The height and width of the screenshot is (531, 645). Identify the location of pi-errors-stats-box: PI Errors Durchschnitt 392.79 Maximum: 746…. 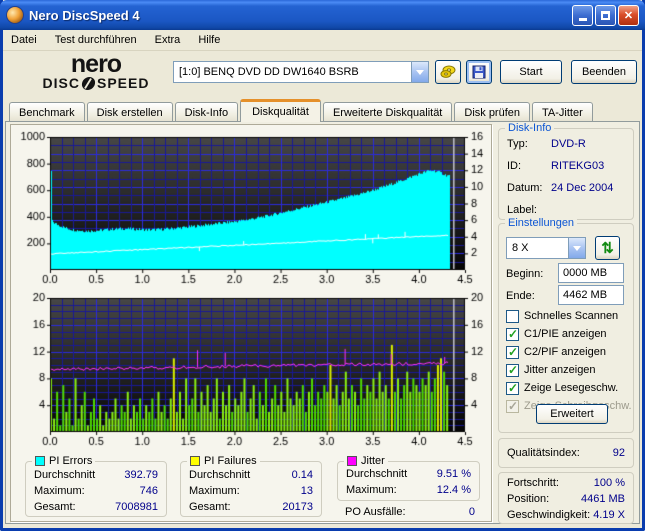
(96, 486).